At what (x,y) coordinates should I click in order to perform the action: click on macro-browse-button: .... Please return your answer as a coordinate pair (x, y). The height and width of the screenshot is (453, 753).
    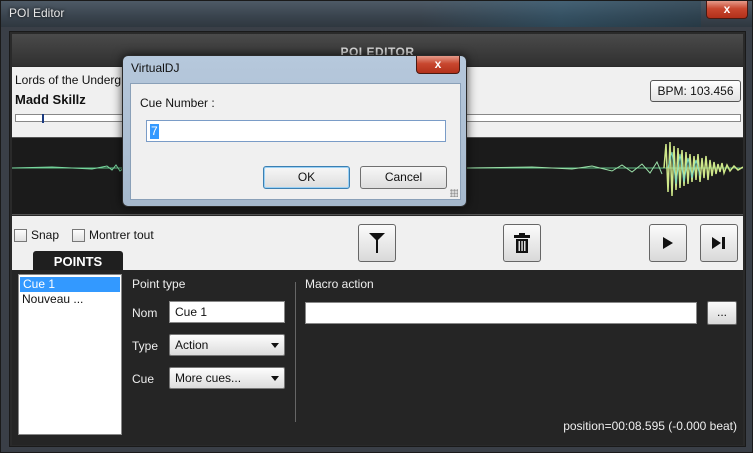
    Looking at the image, I should click on (722, 313).